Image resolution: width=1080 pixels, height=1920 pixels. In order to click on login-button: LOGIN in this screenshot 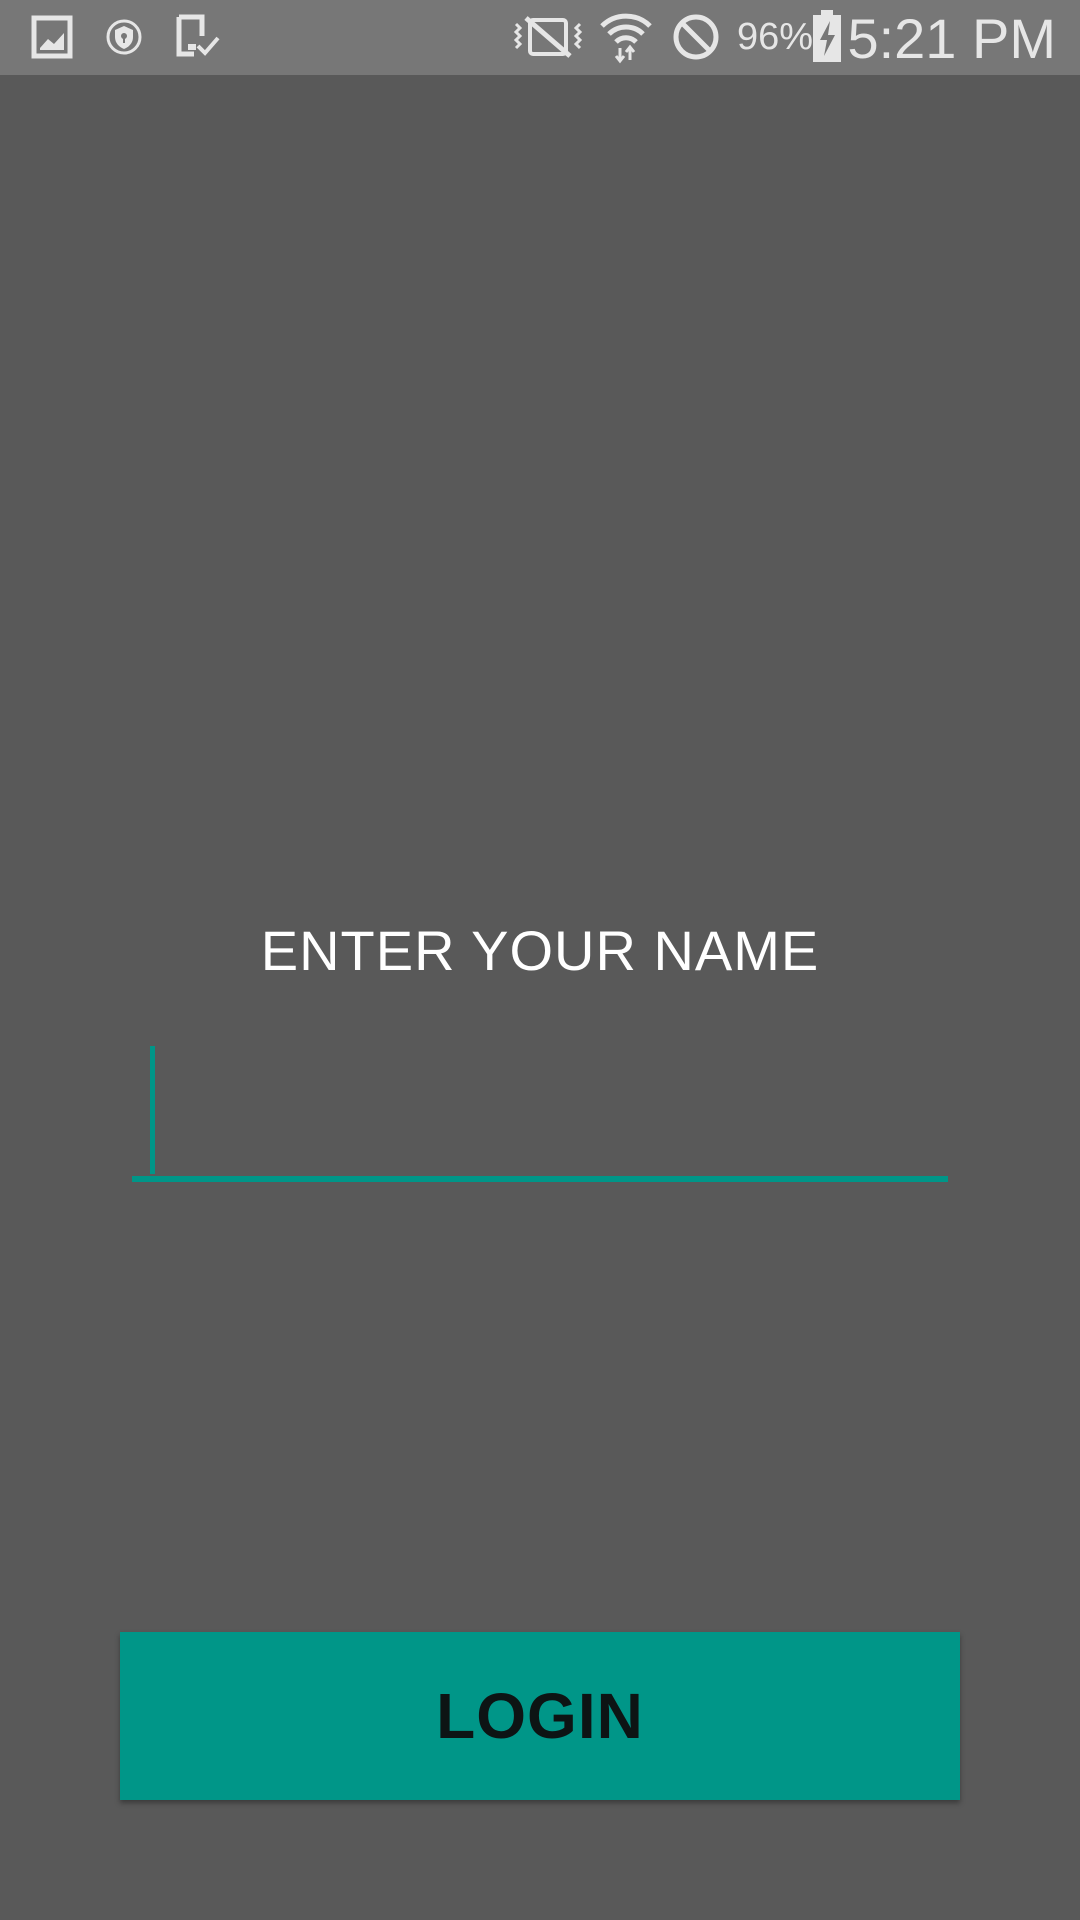, I will do `click(540, 1716)`.